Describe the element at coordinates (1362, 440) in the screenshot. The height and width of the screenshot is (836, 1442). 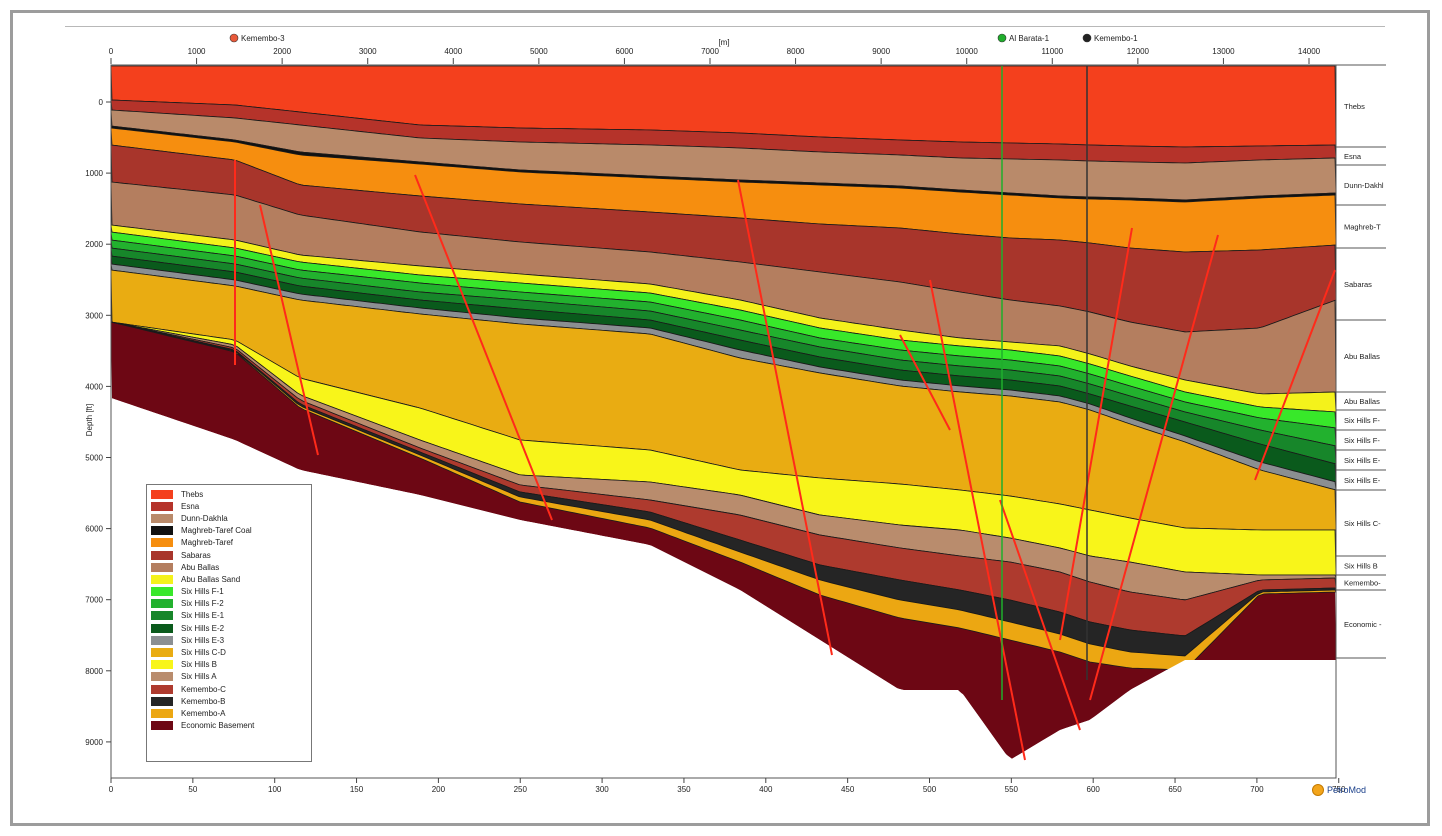
I see `right-layer-label: Six Hills F-` at that location.